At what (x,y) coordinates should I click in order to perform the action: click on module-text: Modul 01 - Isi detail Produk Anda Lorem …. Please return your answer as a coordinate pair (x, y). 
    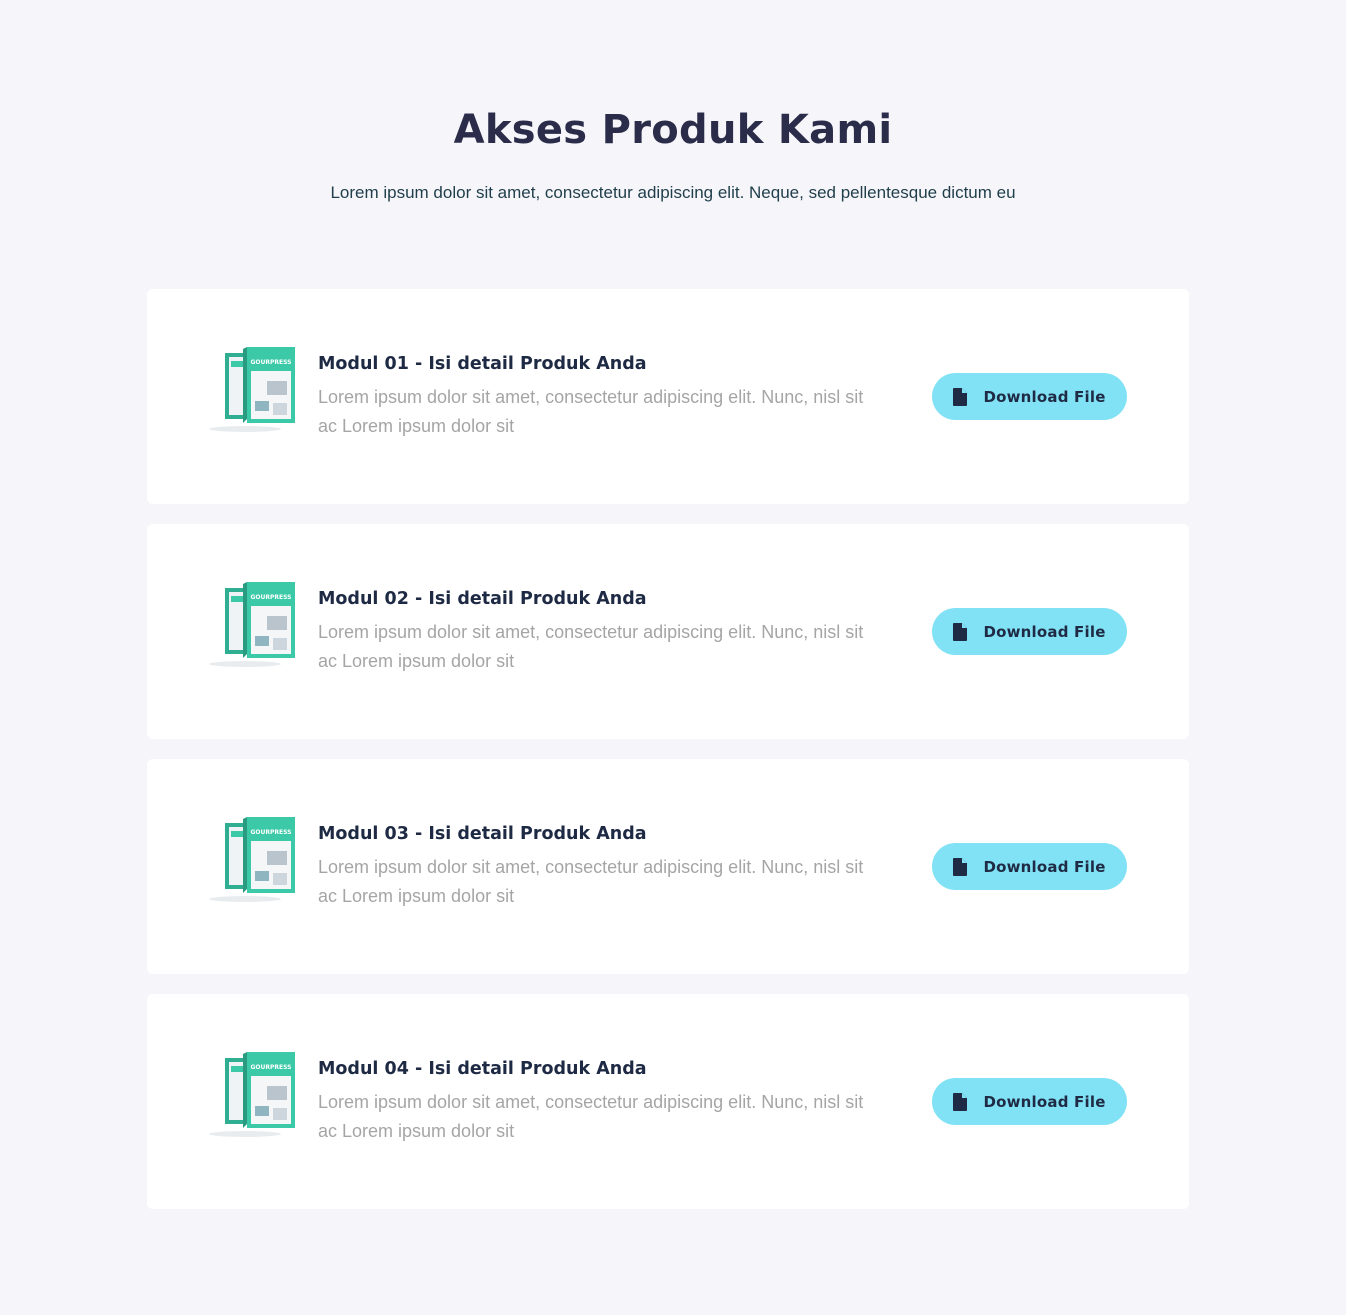
    Looking at the image, I should click on (598, 396).